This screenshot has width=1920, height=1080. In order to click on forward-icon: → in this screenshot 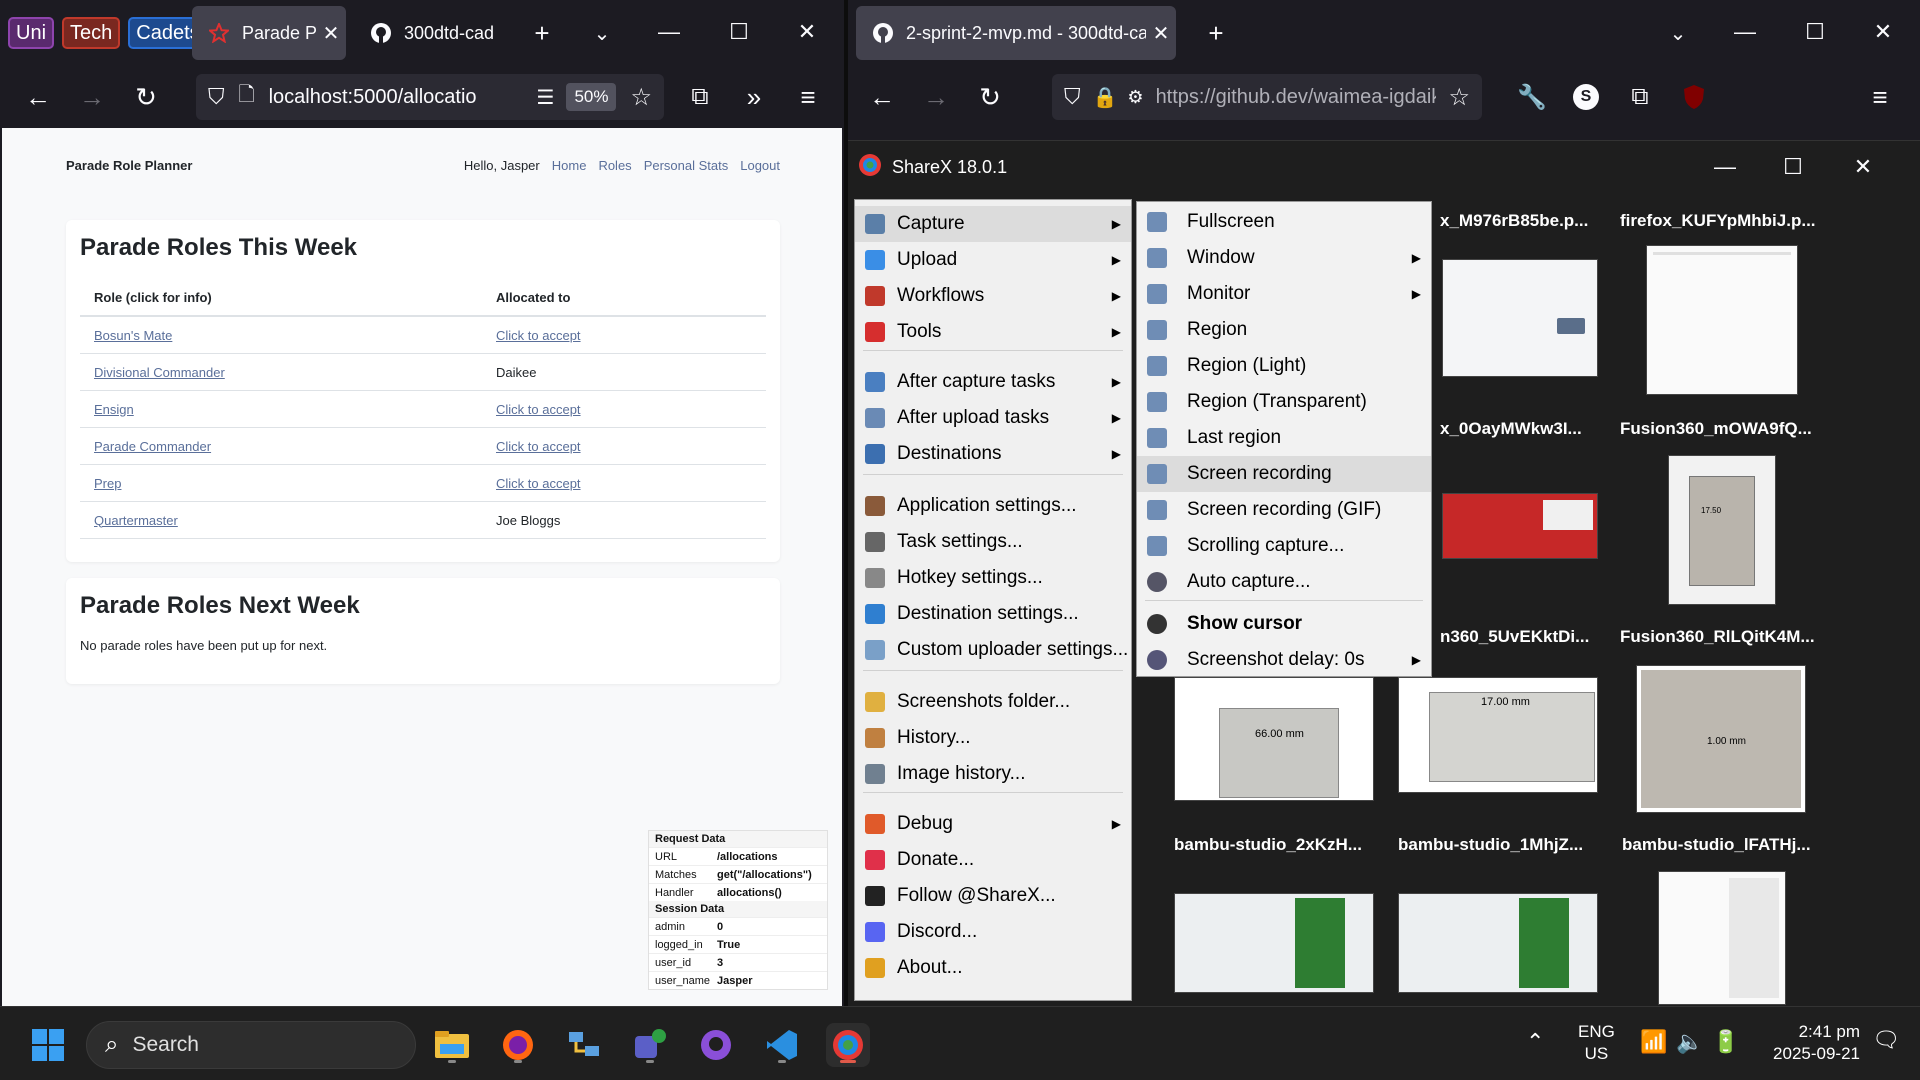, I will do `click(936, 97)`.